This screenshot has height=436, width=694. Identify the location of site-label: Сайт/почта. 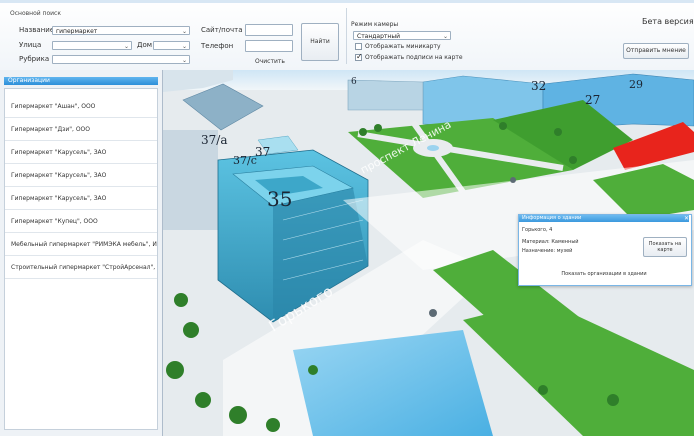
(222, 30).